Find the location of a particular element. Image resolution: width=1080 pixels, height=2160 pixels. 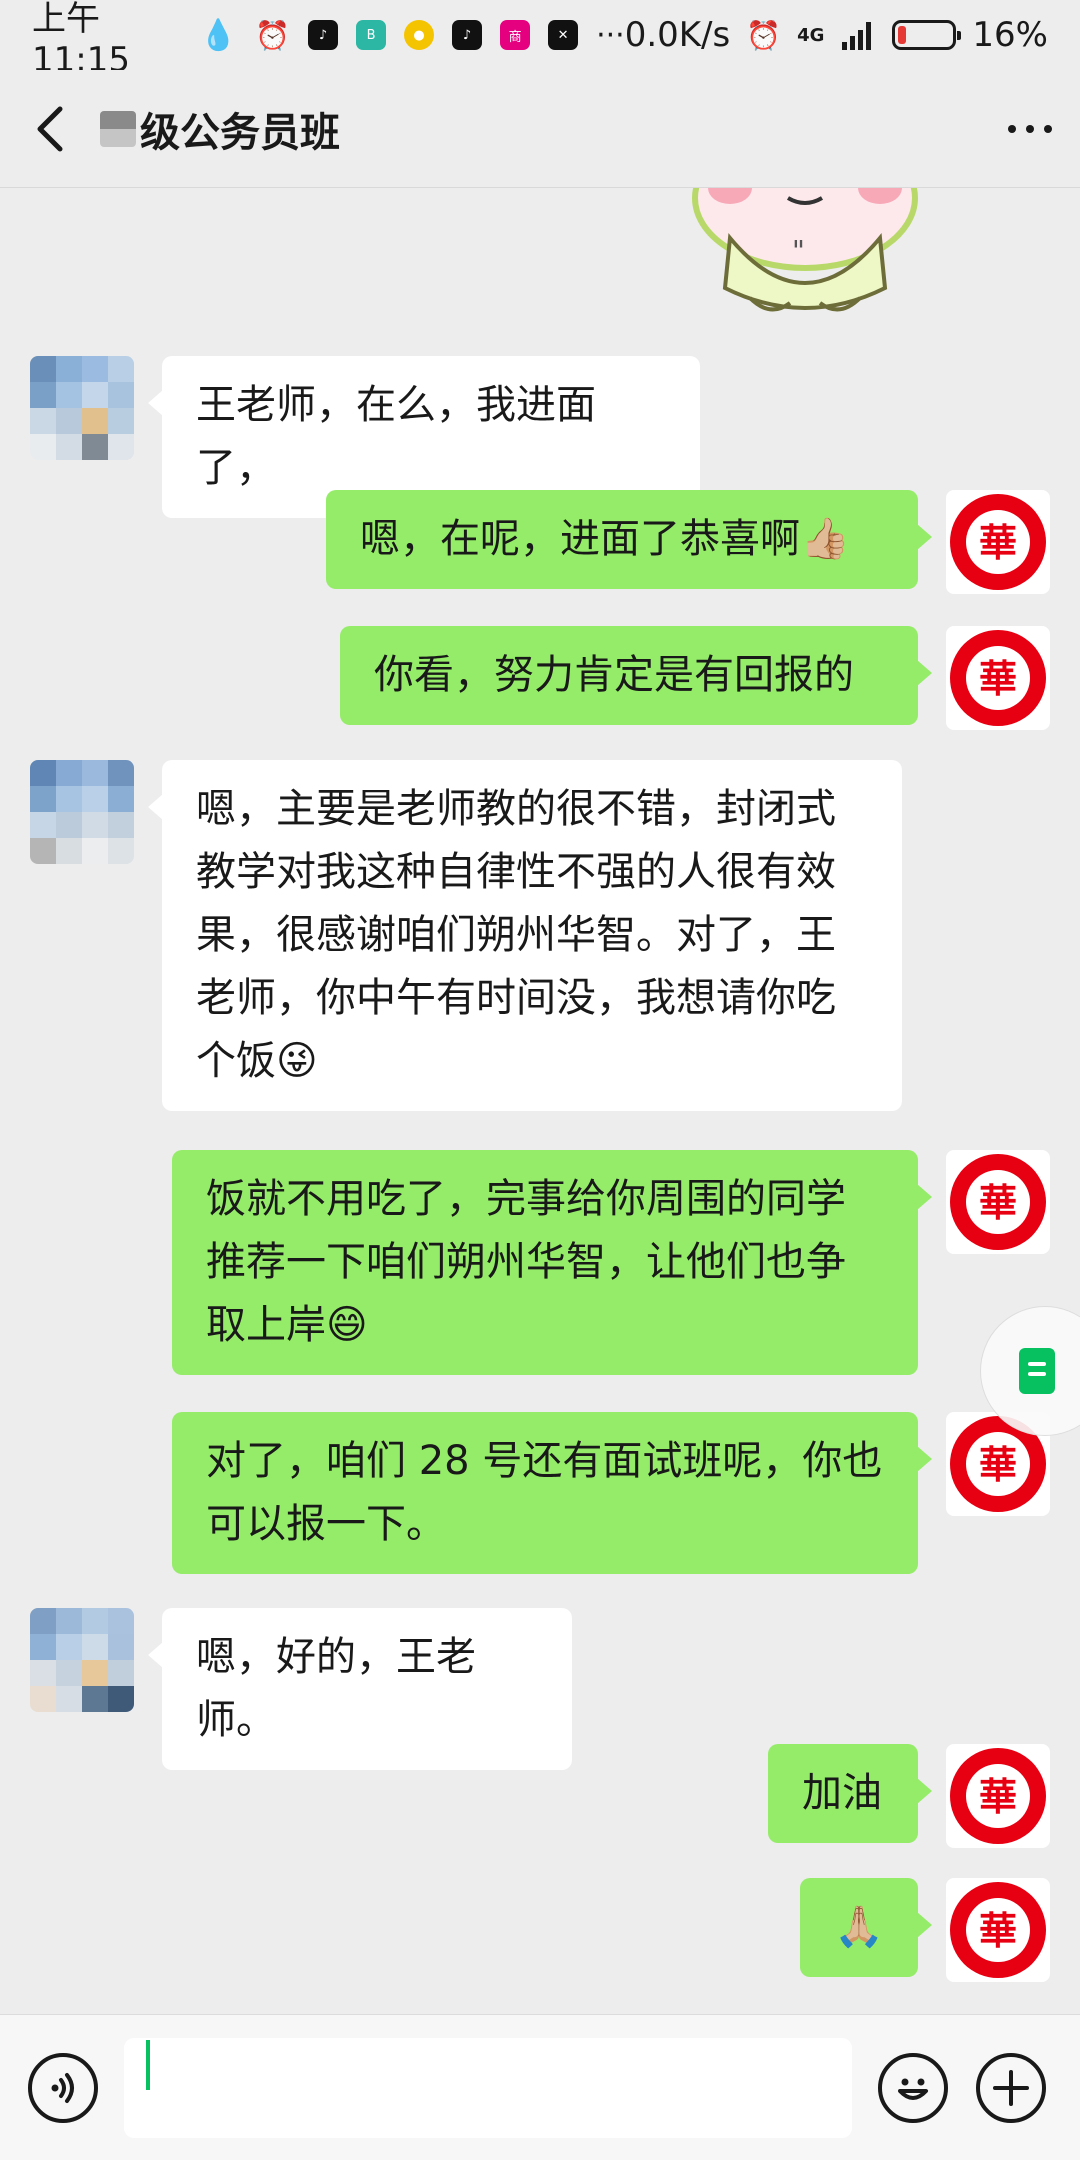

message-bubble: 嗯，好的，王老师。 is located at coordinates (360, 1689).